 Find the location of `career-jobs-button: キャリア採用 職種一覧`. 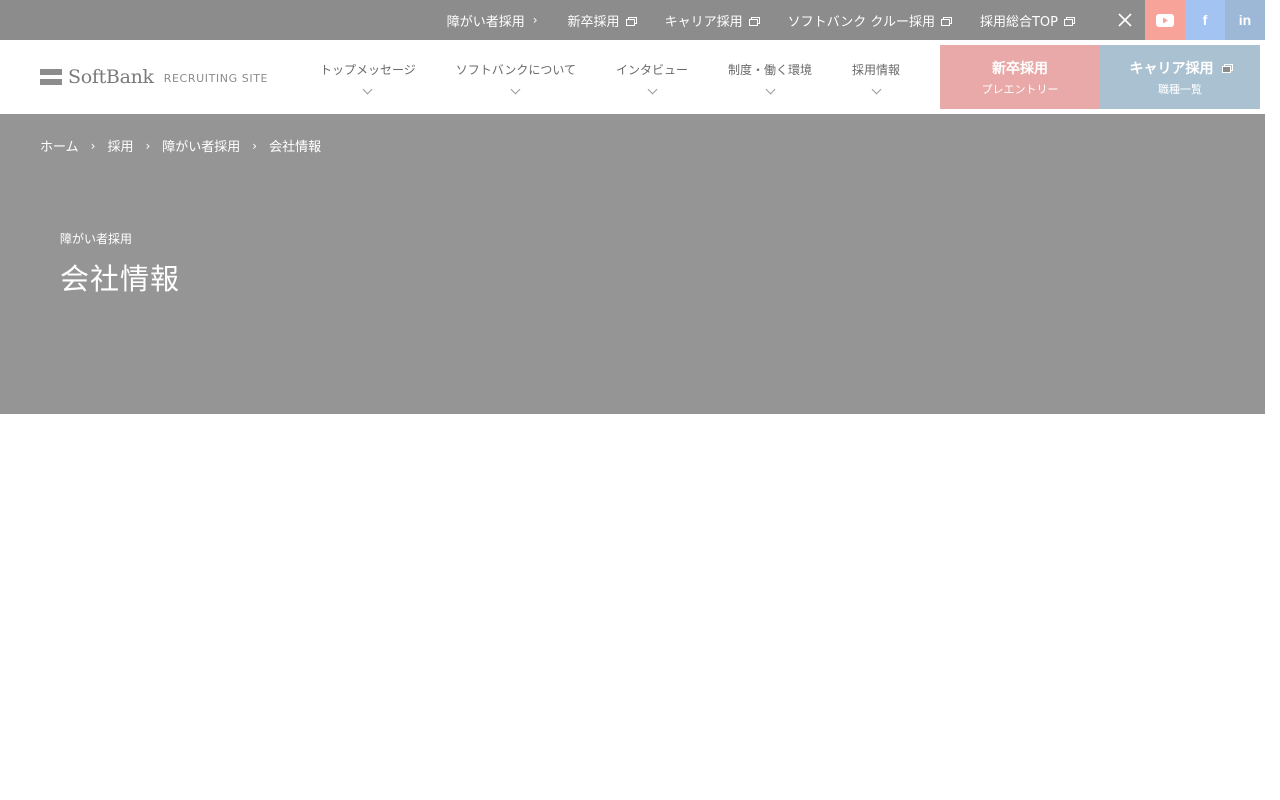

career-jobs-button: キャリア採用 職種一覧 is located at coordinates (1180, 77).